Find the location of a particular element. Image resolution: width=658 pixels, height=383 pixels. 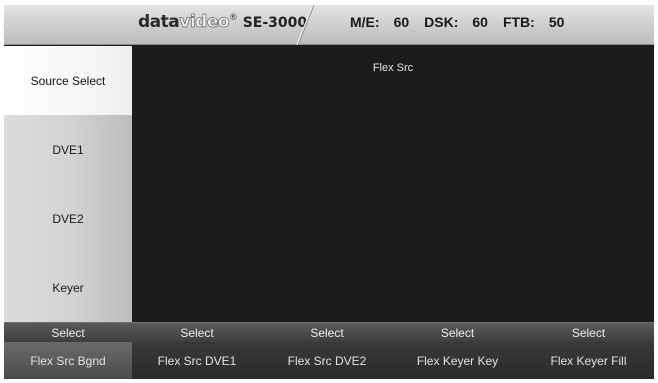

select-button-keyer-fill: Select is located at coordinates (588, 333).